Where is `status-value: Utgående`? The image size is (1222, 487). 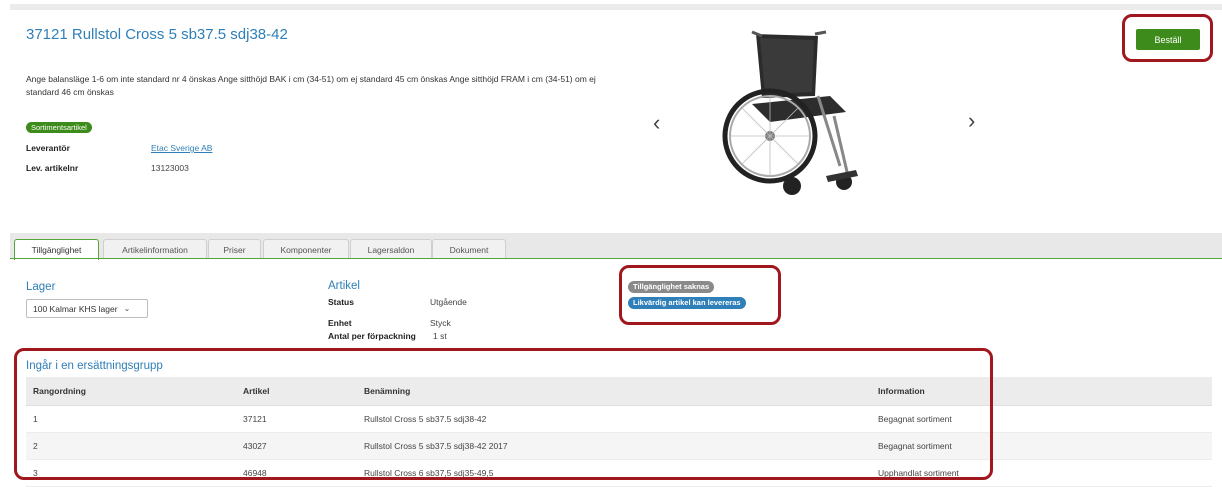 status-value: Utgående is located at coordinates (448, 302).